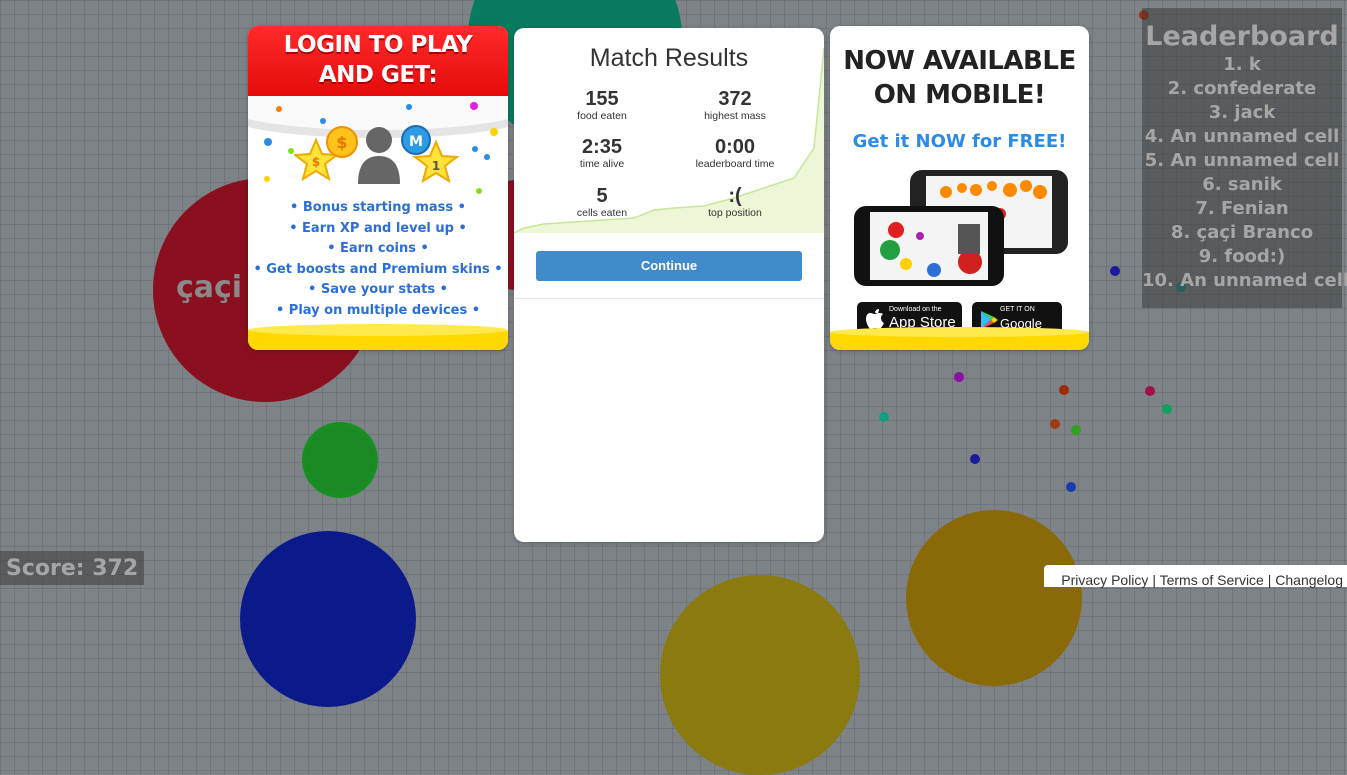 The image size is (1347, 775). What do you see at coordinates (735, 99) in the screenshot?
I see `stat-value: 372` at bounding box center [735, 99].